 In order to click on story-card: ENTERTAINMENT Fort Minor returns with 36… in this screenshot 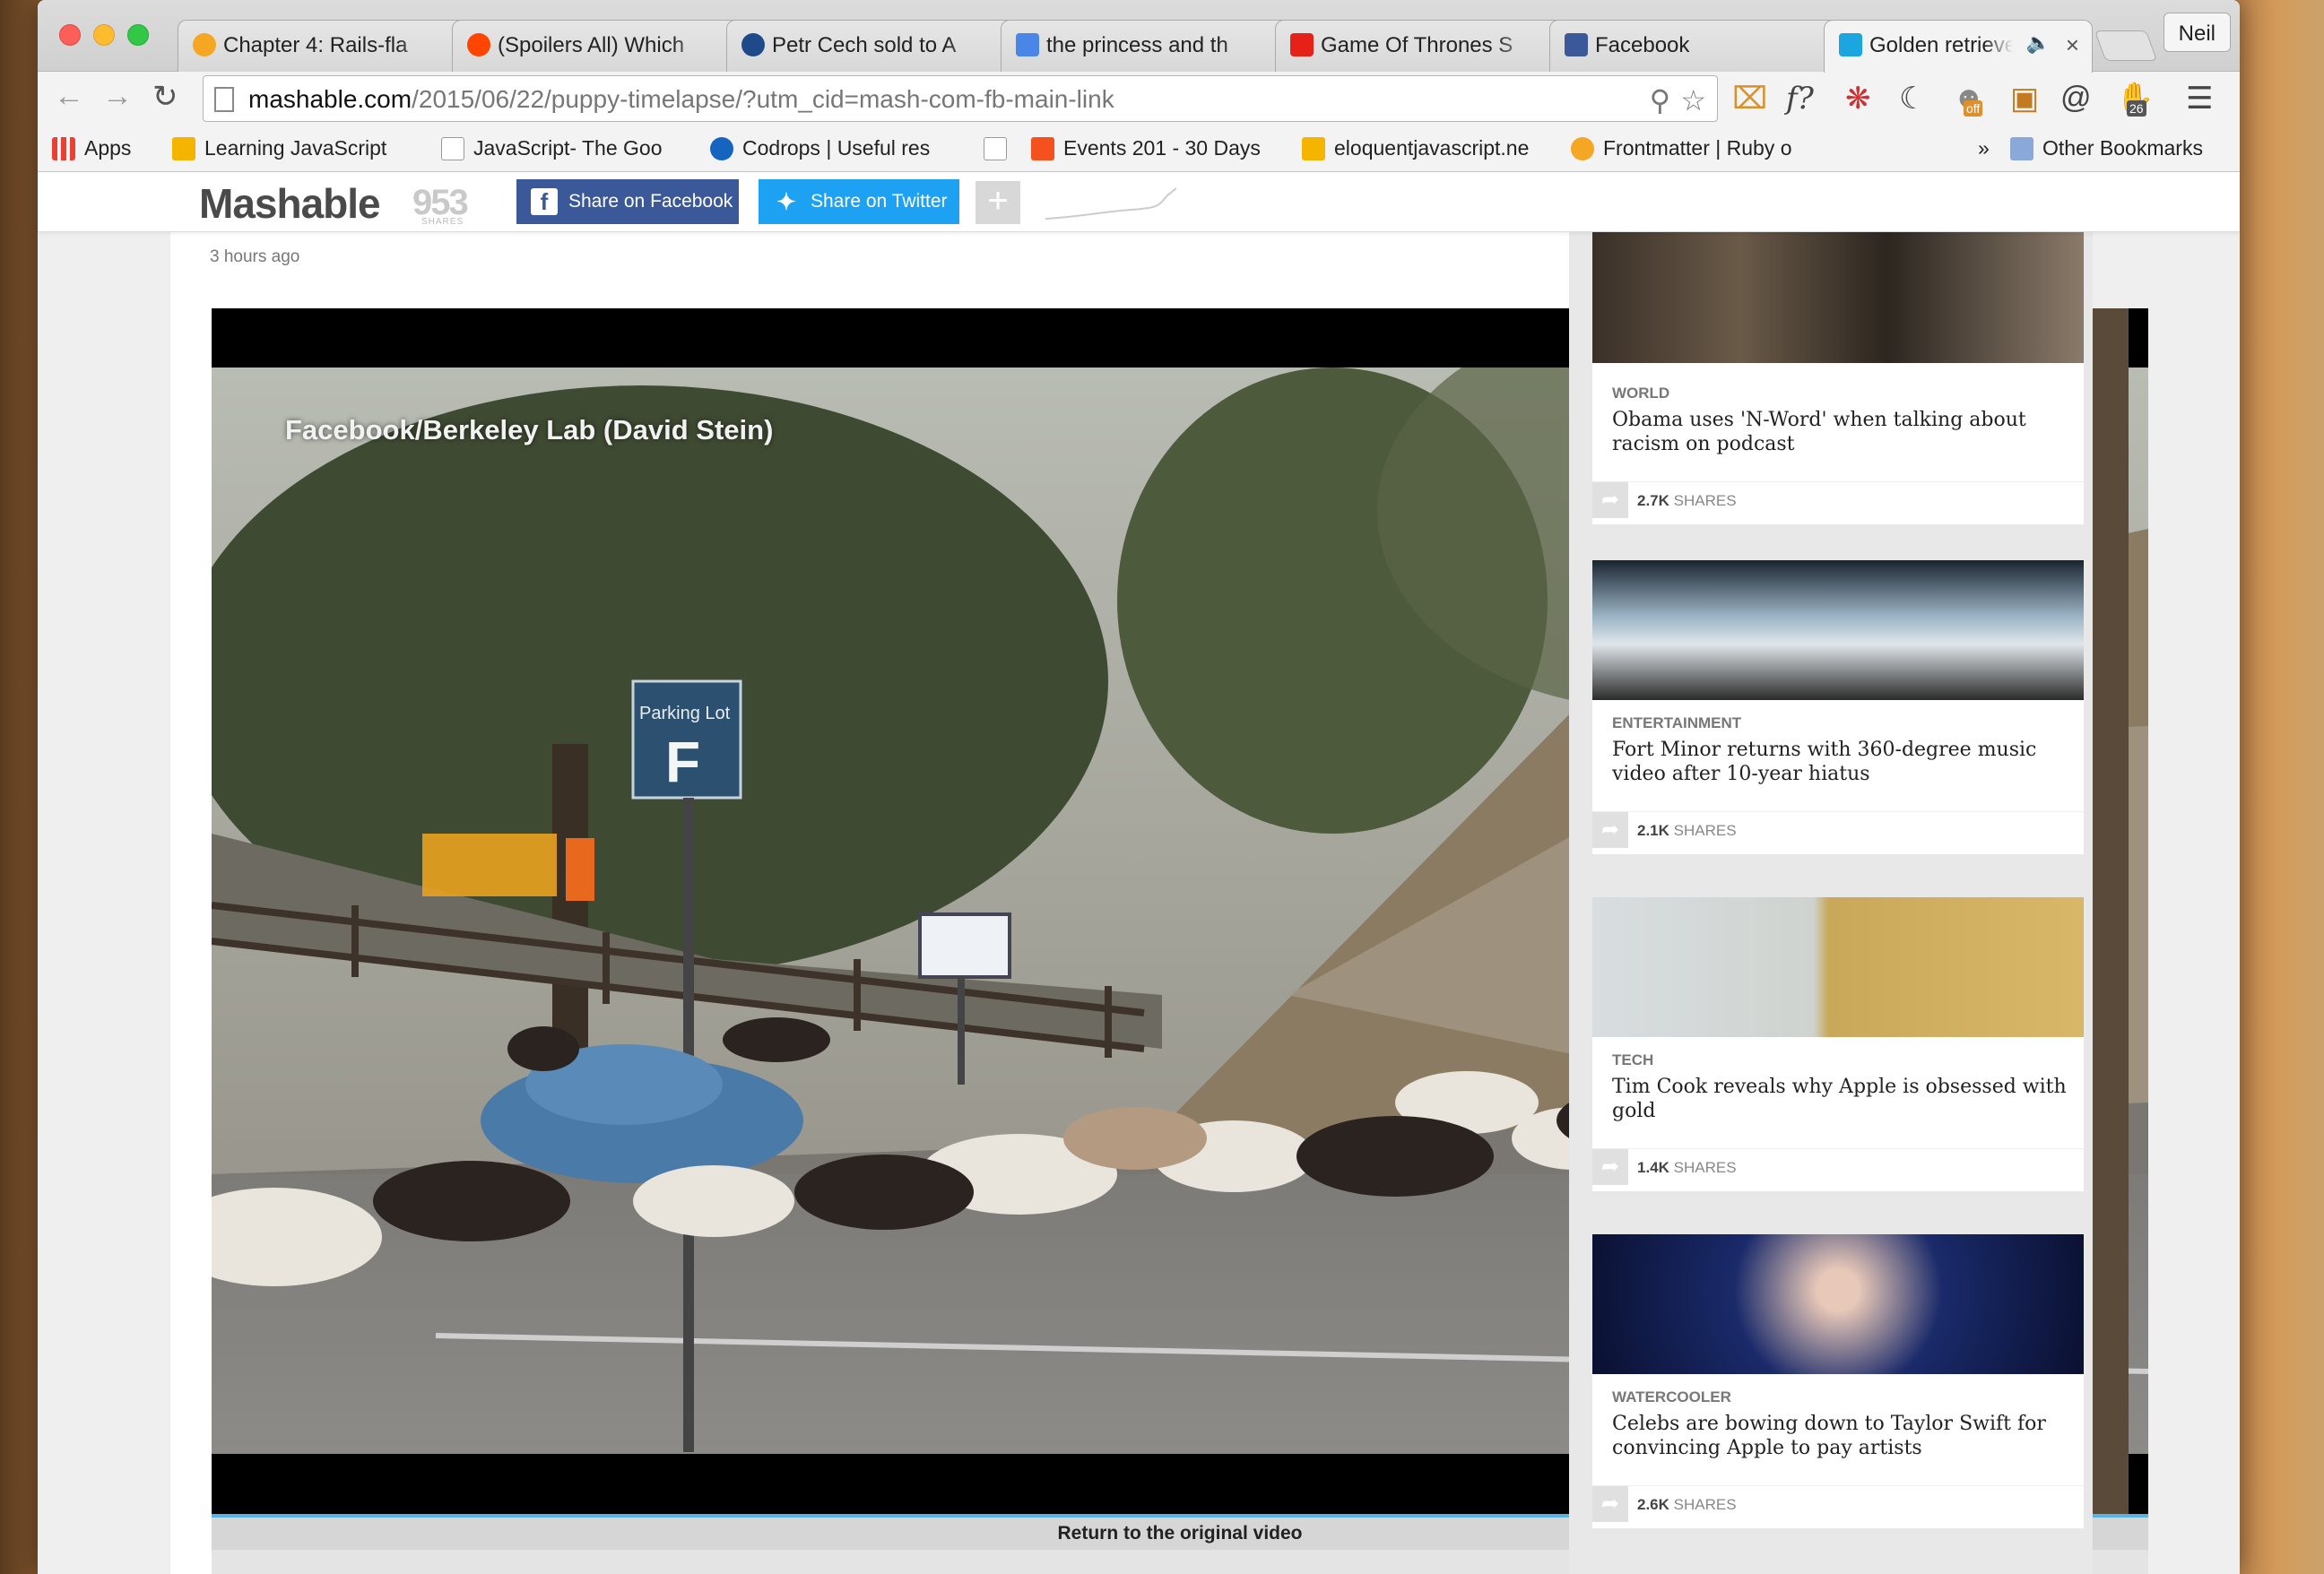, I will do `click(1838, 707)`.